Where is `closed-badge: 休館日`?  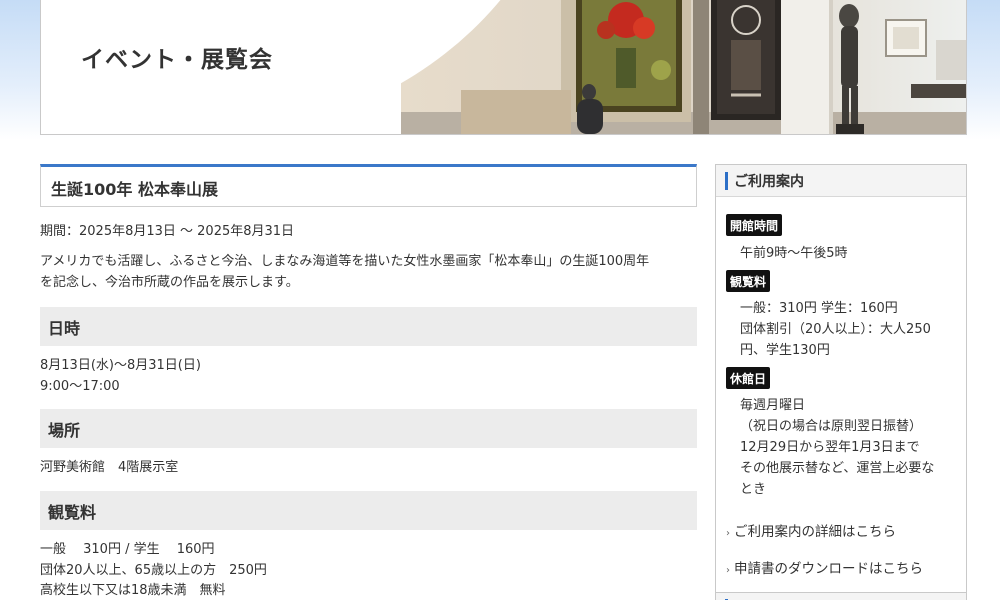 closed-badge: 休館日 is located at coordinates (748, 378).